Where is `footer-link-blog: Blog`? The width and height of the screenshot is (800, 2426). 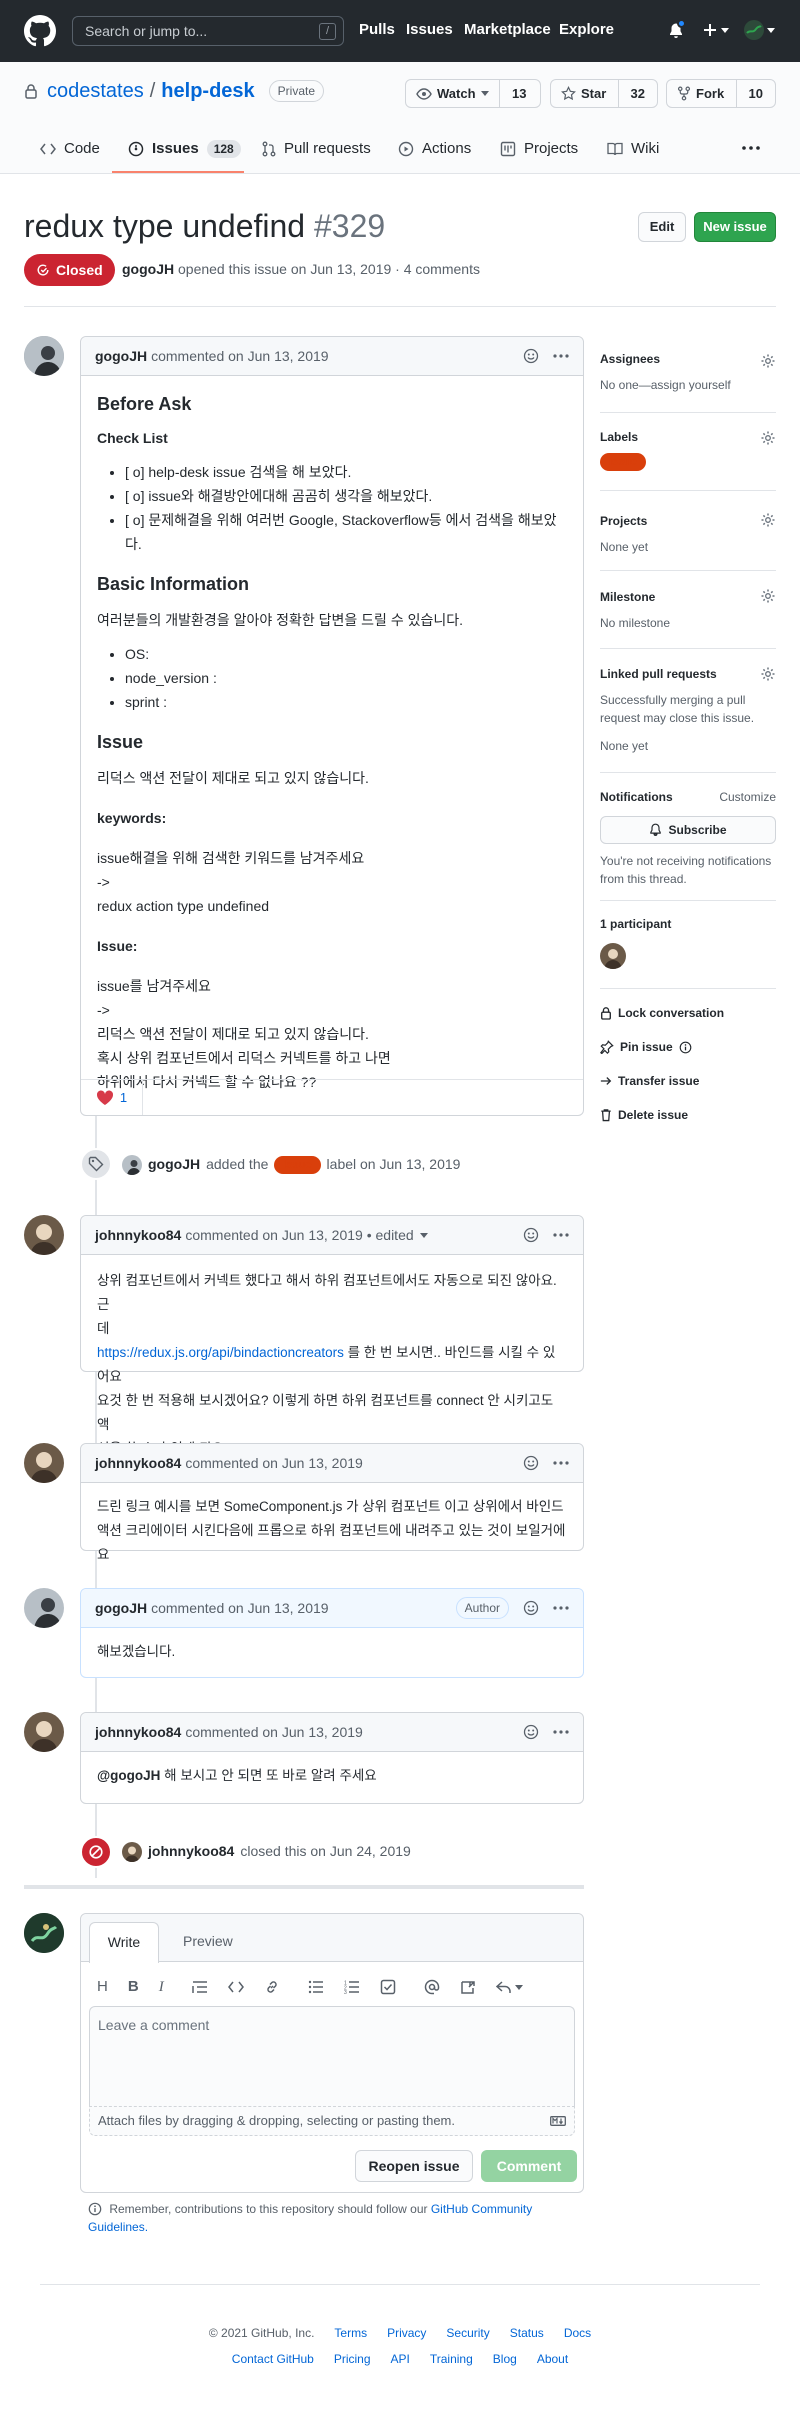
footer-link-blog: Blog is located at coordinates (505, 2359).